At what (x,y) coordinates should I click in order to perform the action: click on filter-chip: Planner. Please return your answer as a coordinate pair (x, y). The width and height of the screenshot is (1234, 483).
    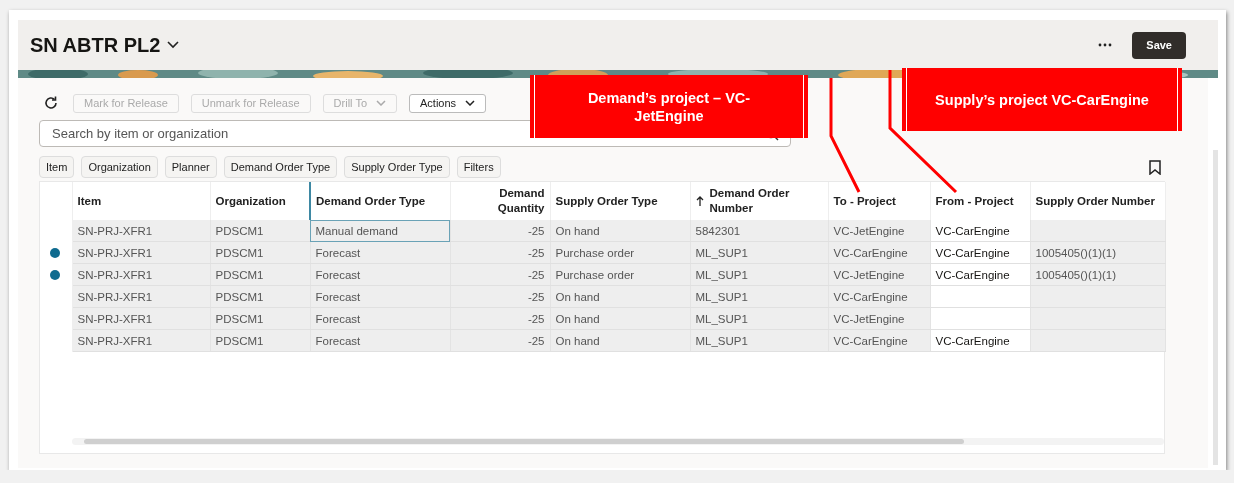
    Looking at the image, I should click on (190, 167).